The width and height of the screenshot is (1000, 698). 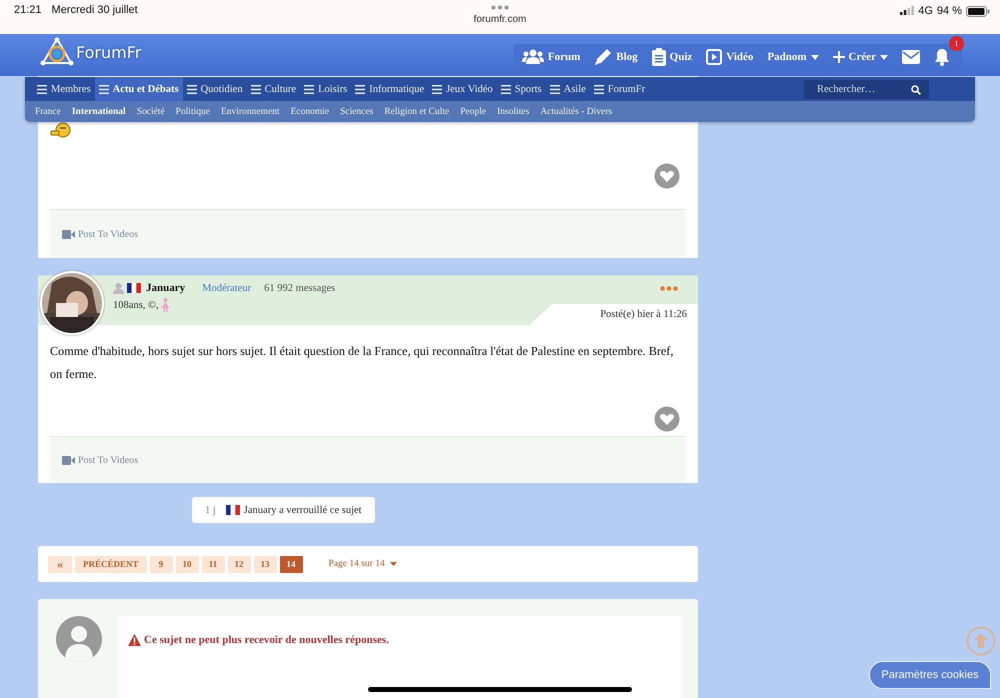 I want to click on messages-link, so click(x=911, y=57).